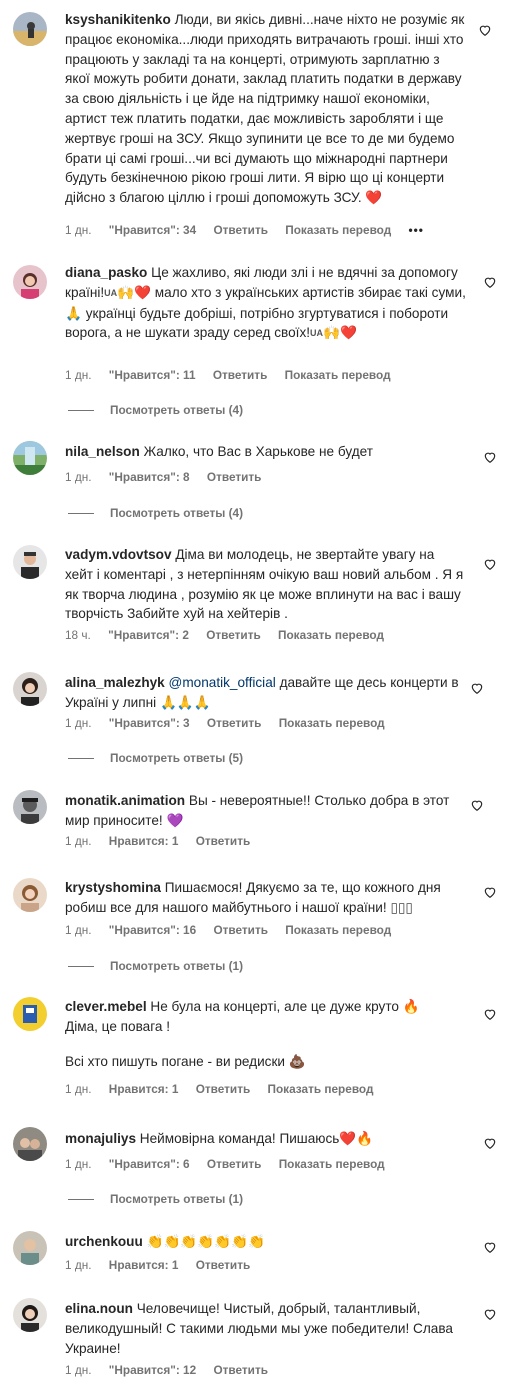 The width and height of the screenshot is (506, 1392). I want to click on view-replies-button: Посмотреть ответы (5), so click(155, 758).